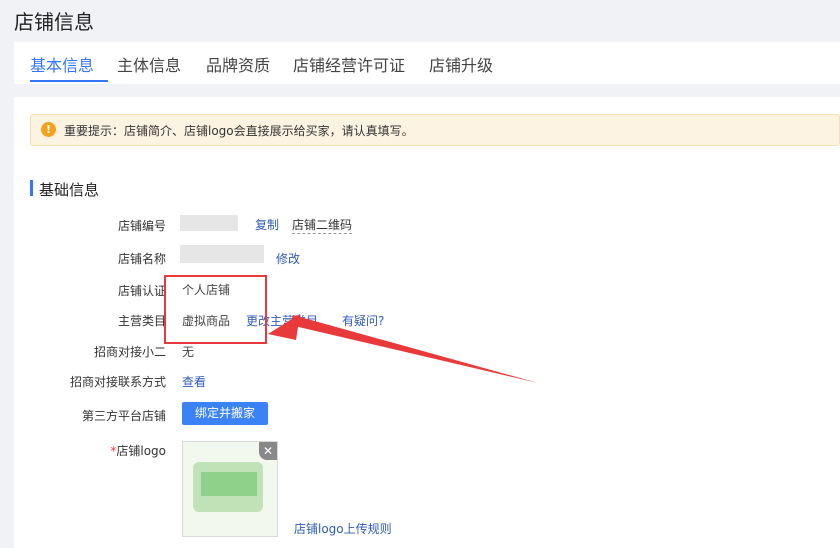 This screenshot has width=840, height=548. Describe the element at coordinates (141, 259) in the screenshot. I see `shop-name-label: 店铺名称` at that location.